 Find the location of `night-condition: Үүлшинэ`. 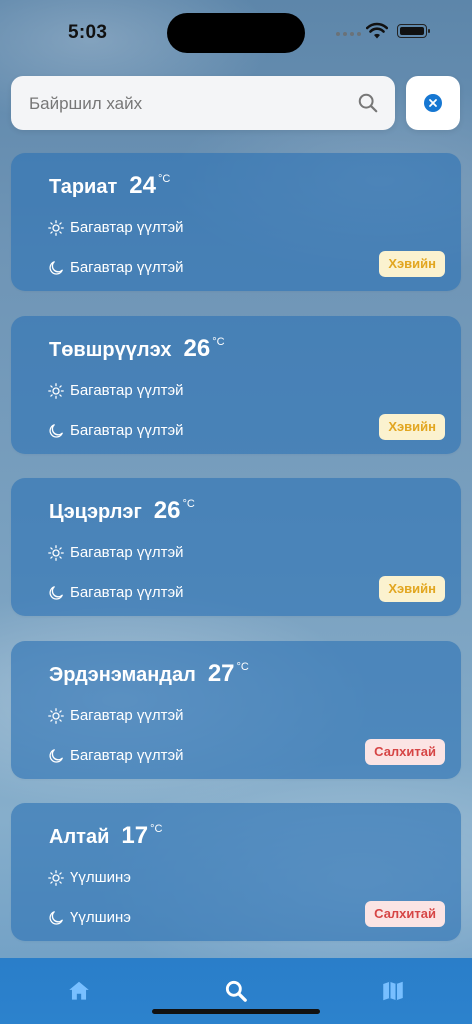

night-condition: Үүлшинэ is located at coordinates (100, 917).